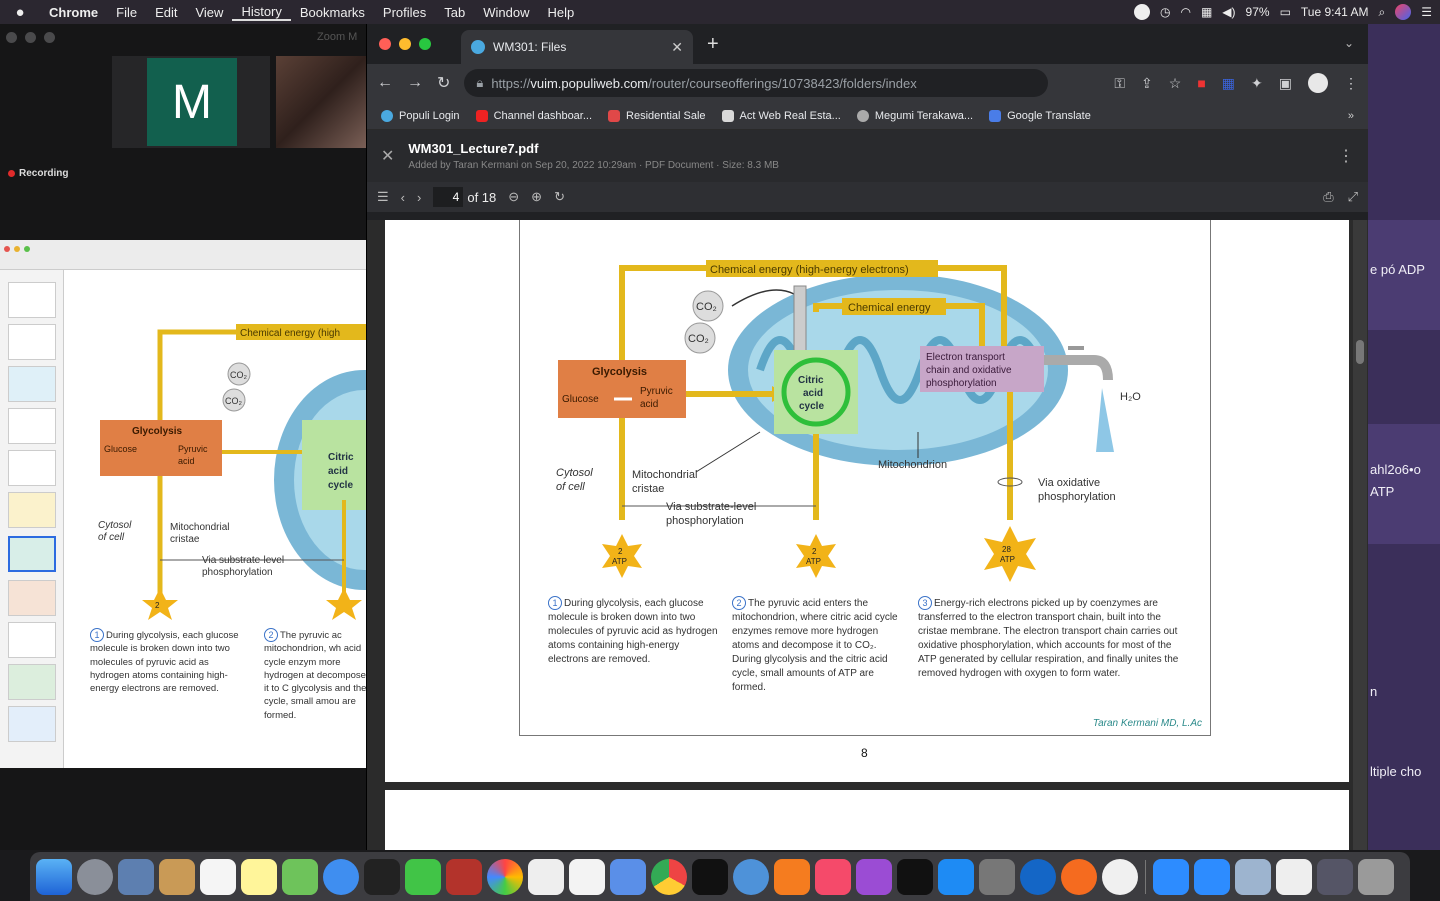  I want to click on tab-active: WM301: Files ✕, so click(577, 47).